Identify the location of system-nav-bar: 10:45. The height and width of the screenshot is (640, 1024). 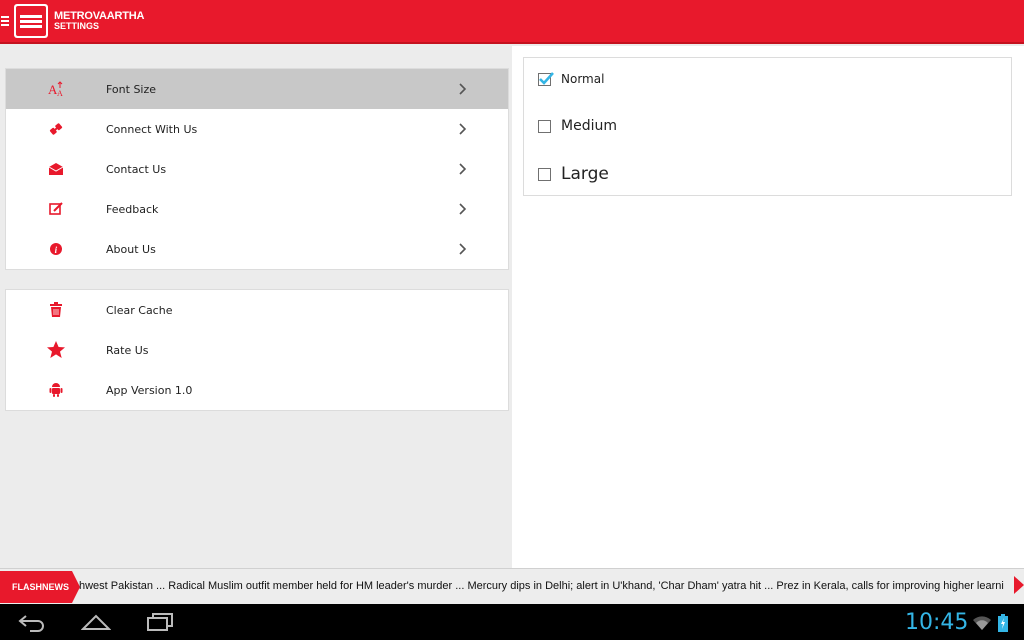
(512, 622).